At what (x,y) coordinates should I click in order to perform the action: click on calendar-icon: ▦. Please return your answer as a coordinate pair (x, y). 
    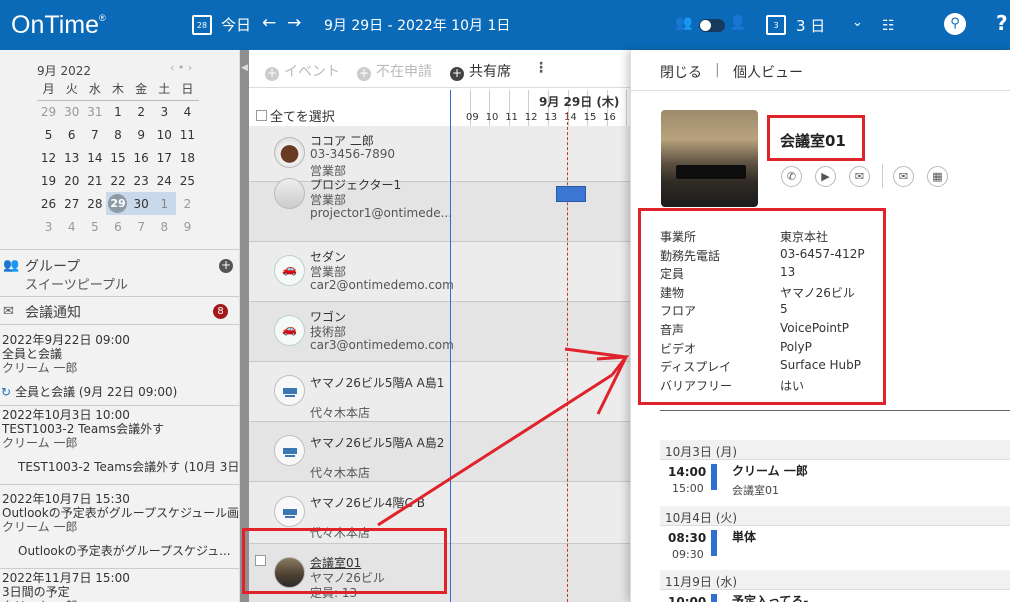
    Looking at the image, I should click on (937, 176).